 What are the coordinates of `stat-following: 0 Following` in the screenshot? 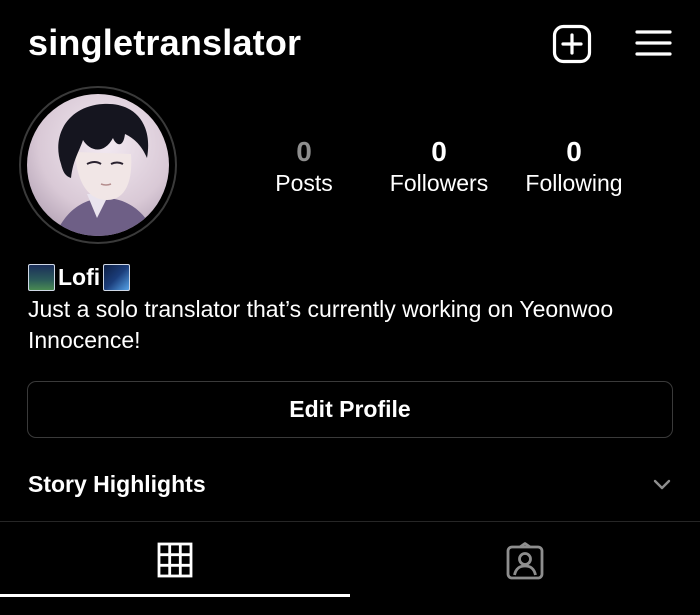 It's located at (574, 167).